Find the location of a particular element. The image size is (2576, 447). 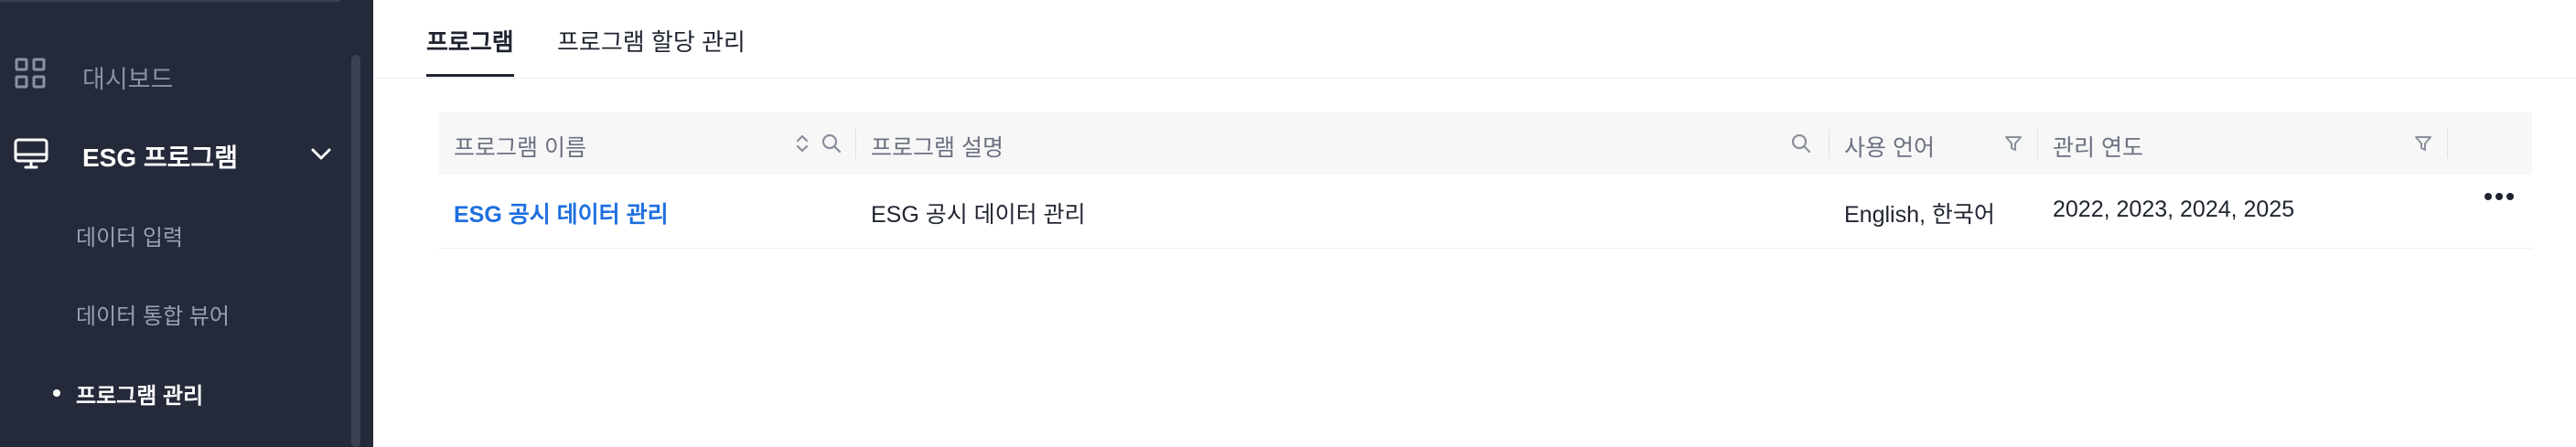

active-bullet-icon is located at coordinates (56, 393).